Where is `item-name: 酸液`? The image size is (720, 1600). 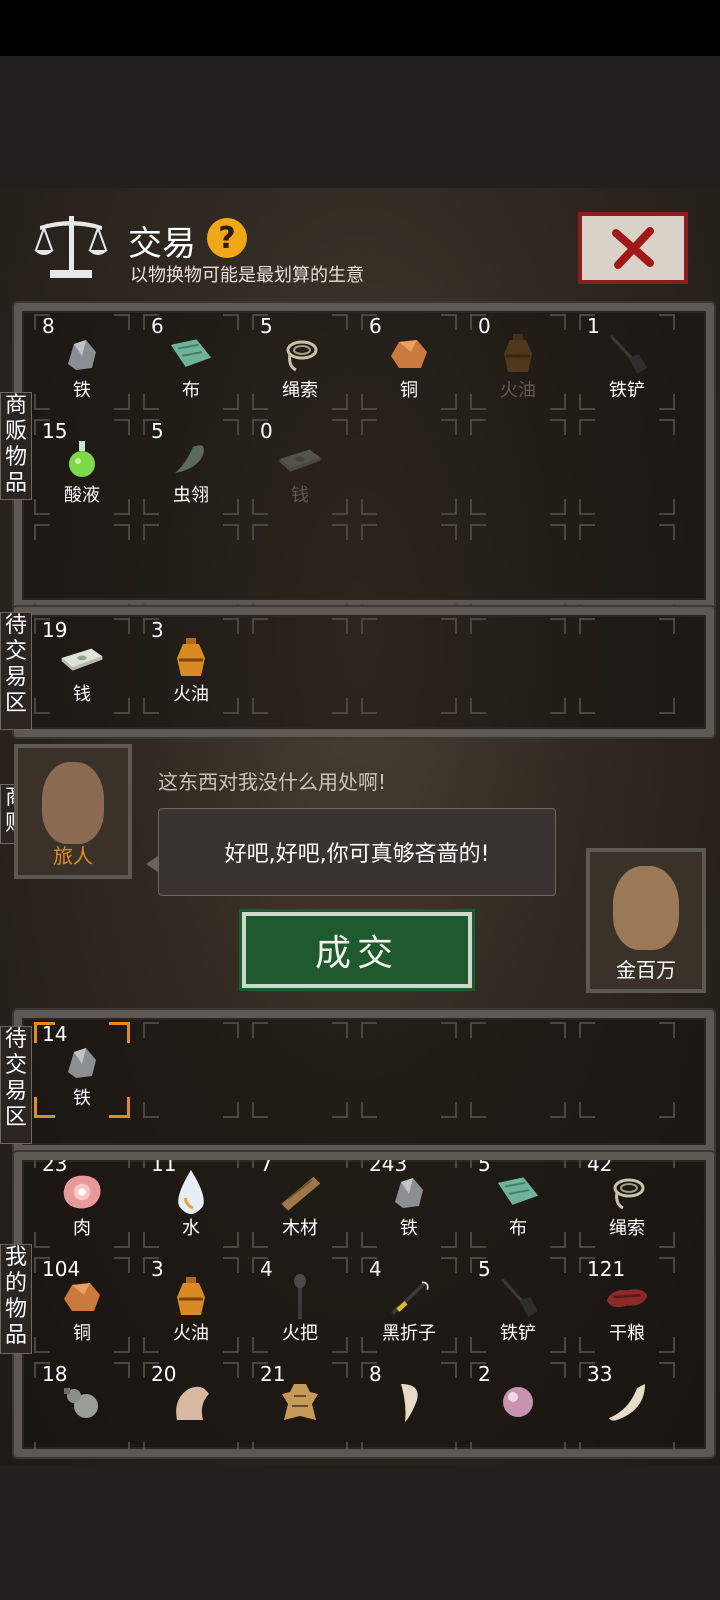 item-name: 酸液 is located at coordinates (82, 495).